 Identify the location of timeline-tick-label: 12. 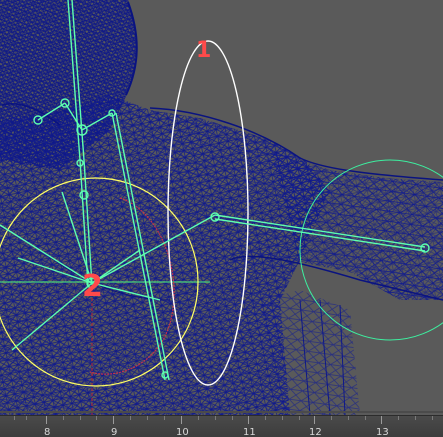
(315, 432).